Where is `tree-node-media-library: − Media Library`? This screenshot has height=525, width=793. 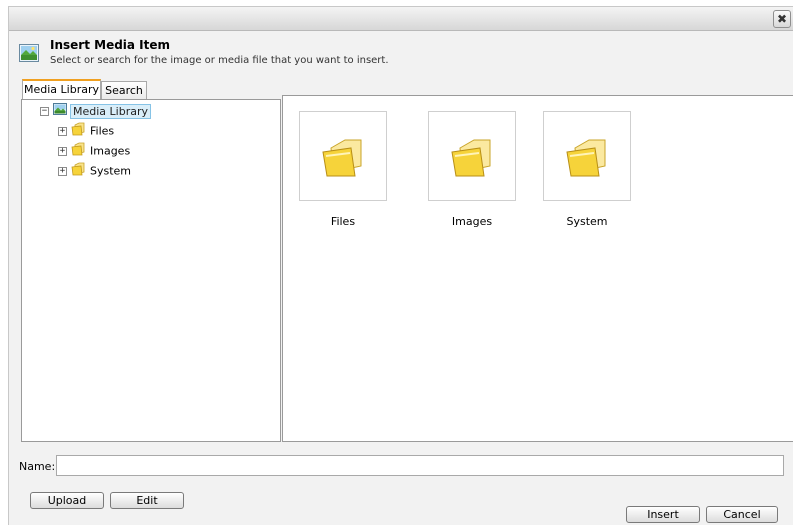
tree-node-media-library: − Media Library is located at coordinates (95, 111).